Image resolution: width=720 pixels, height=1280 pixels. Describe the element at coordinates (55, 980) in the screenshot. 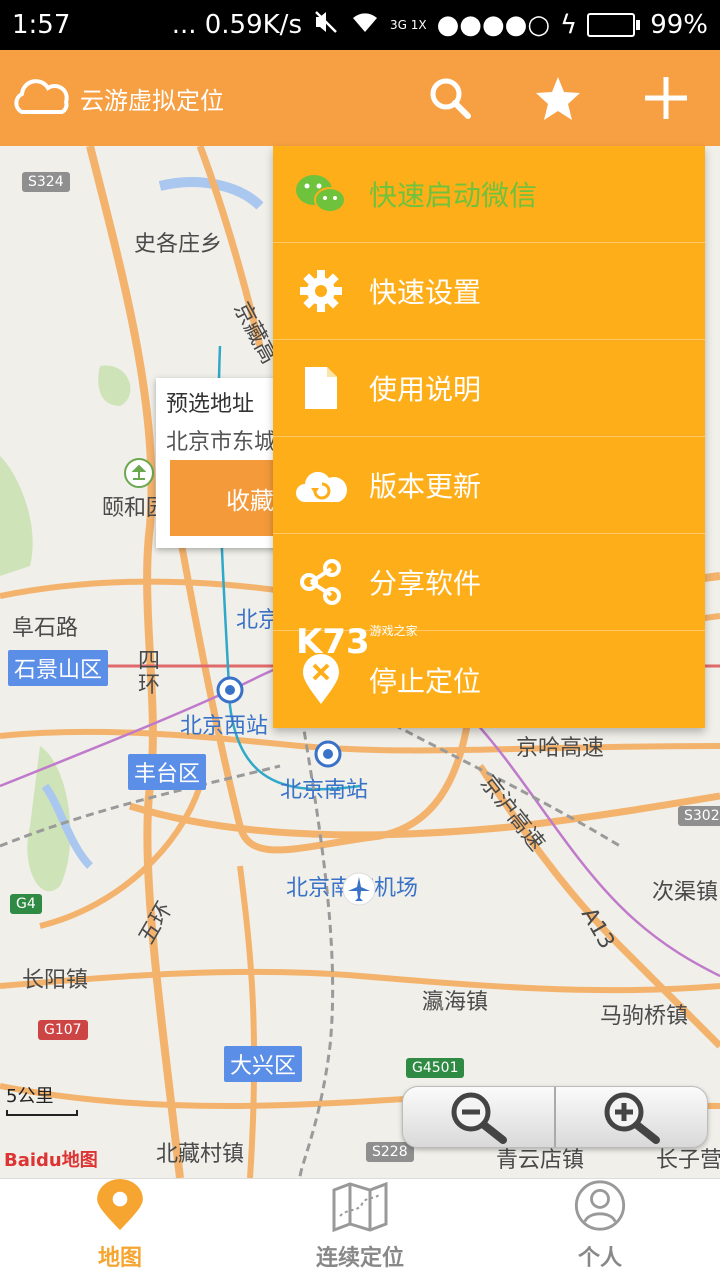

I see `map-label: 长阳镇` at that location.